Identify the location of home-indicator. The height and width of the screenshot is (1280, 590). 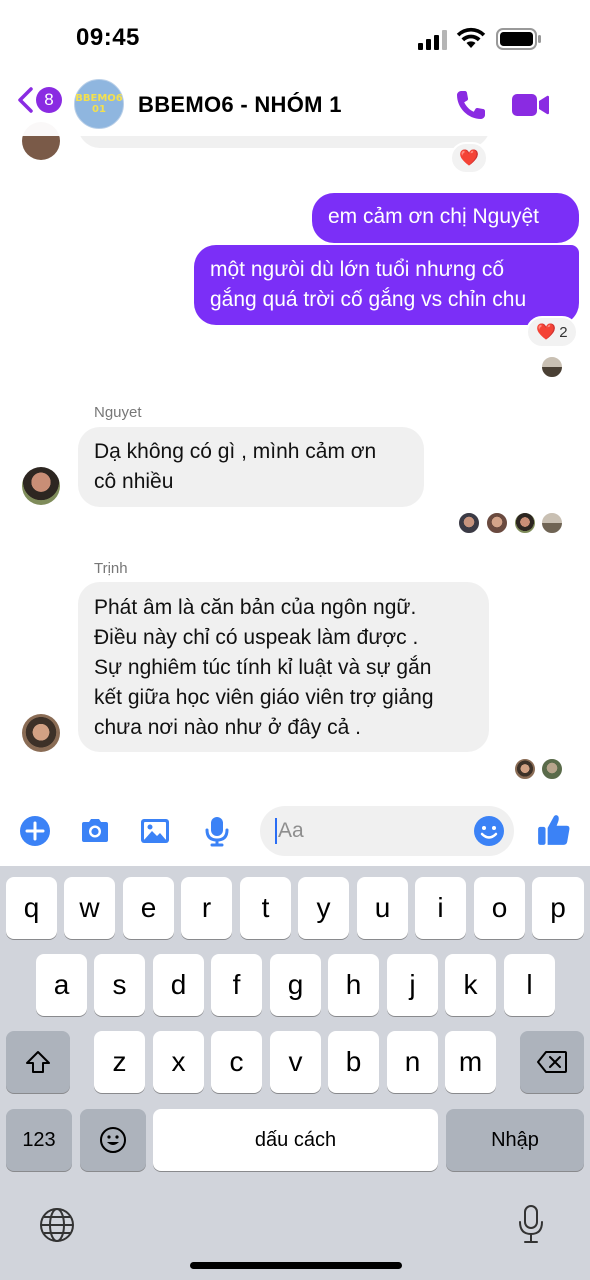
(296, 1265).